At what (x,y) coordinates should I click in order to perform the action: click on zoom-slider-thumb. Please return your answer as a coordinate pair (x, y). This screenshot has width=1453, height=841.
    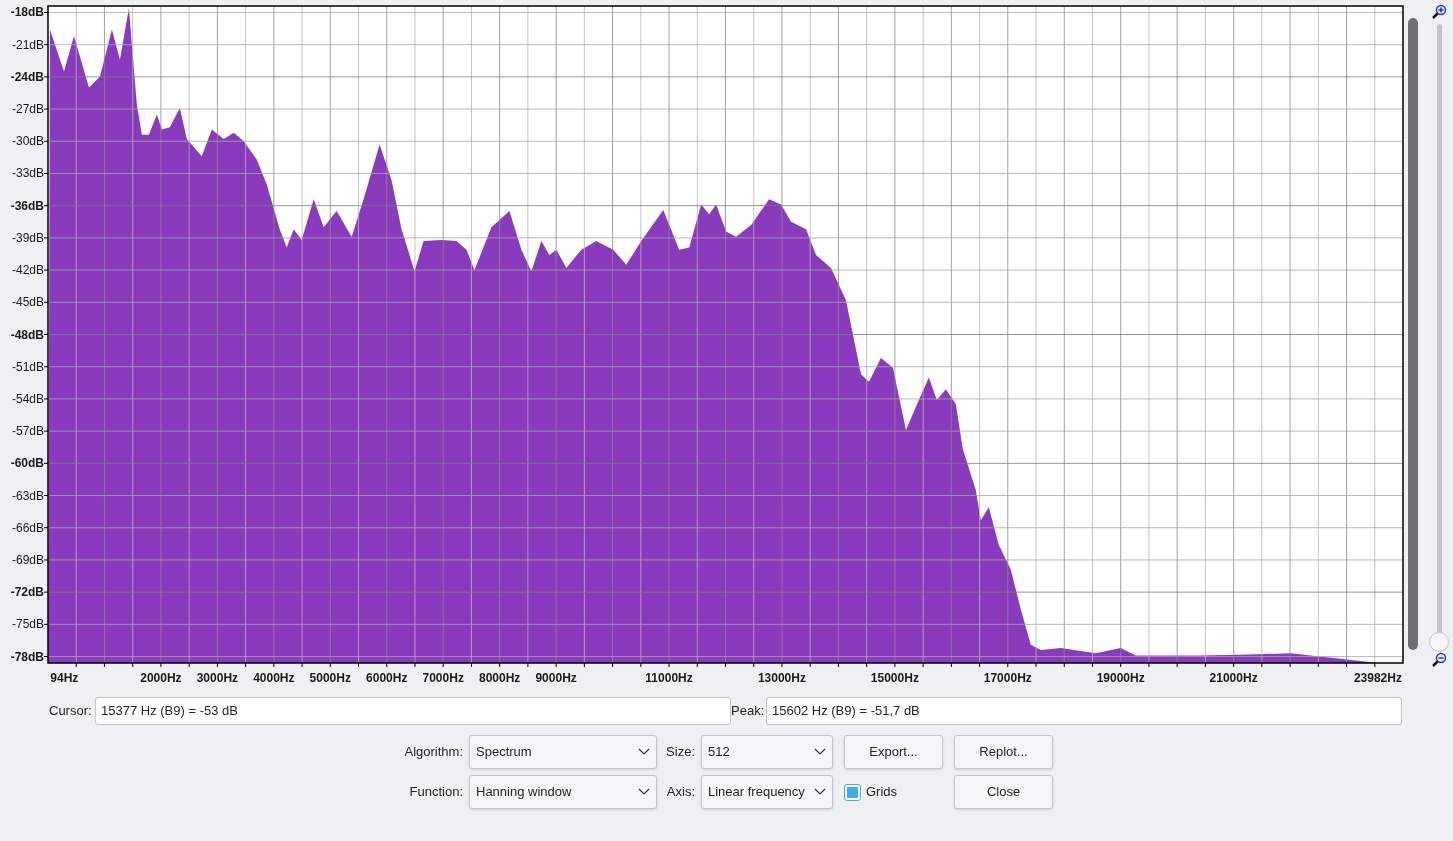
    Looking at the image, I should click on (1439, 642).